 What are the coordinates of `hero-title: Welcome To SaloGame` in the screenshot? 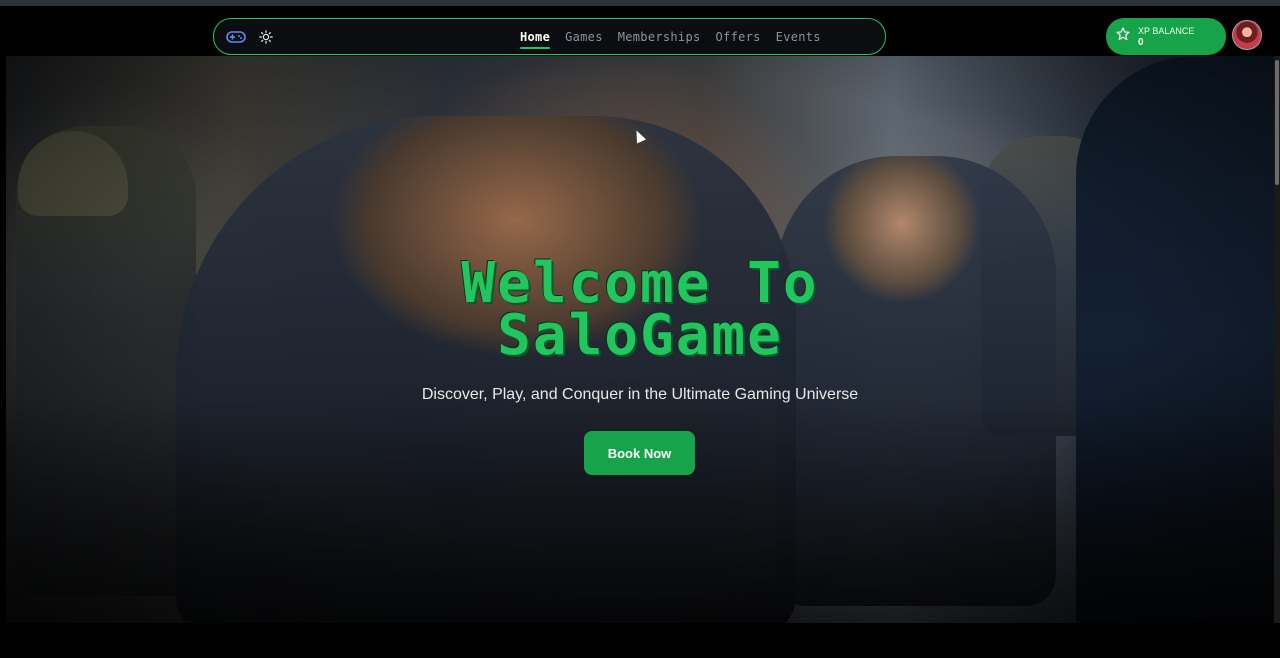 It's located at (640, 310).